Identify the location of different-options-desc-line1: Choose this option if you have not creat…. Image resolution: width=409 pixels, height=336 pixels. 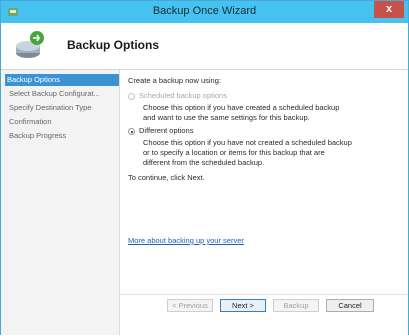
(247, 142).